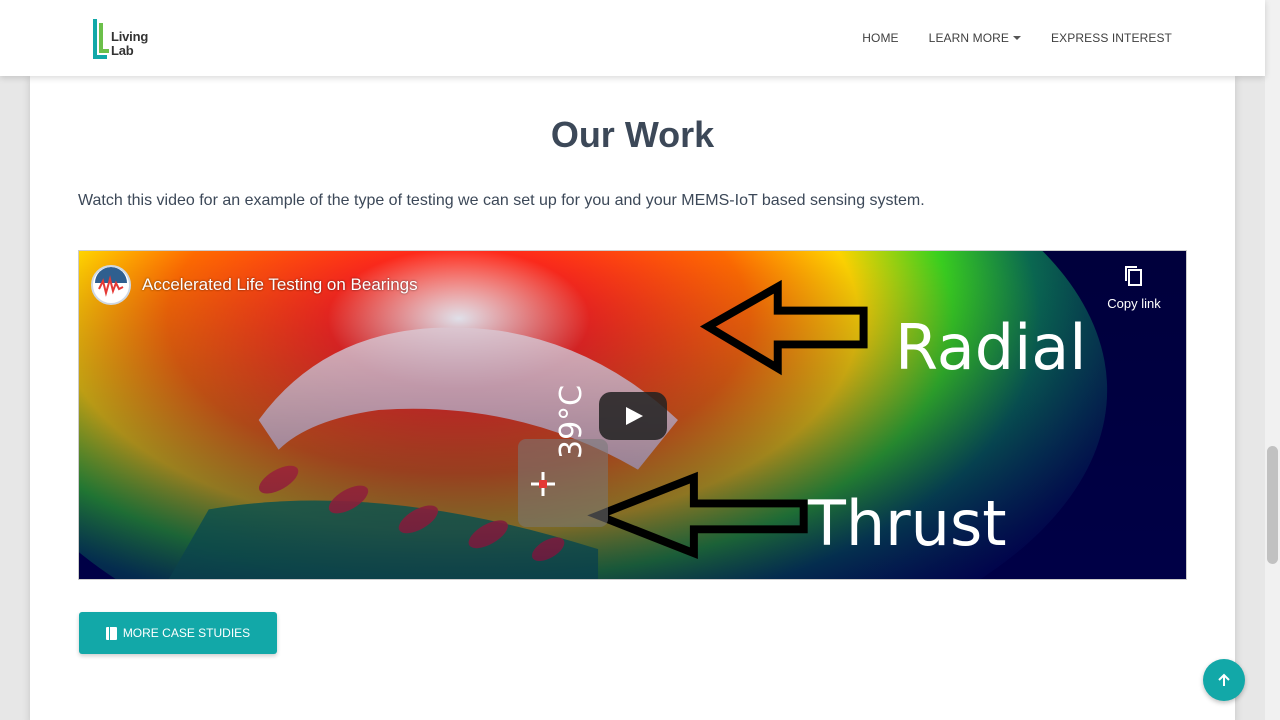 The height and width of the screenshot is (720, 1280). What do you see at coordinates (543, 484) in the screenshot?
I see `crosshair-icon` at bounding box center [543, 484].